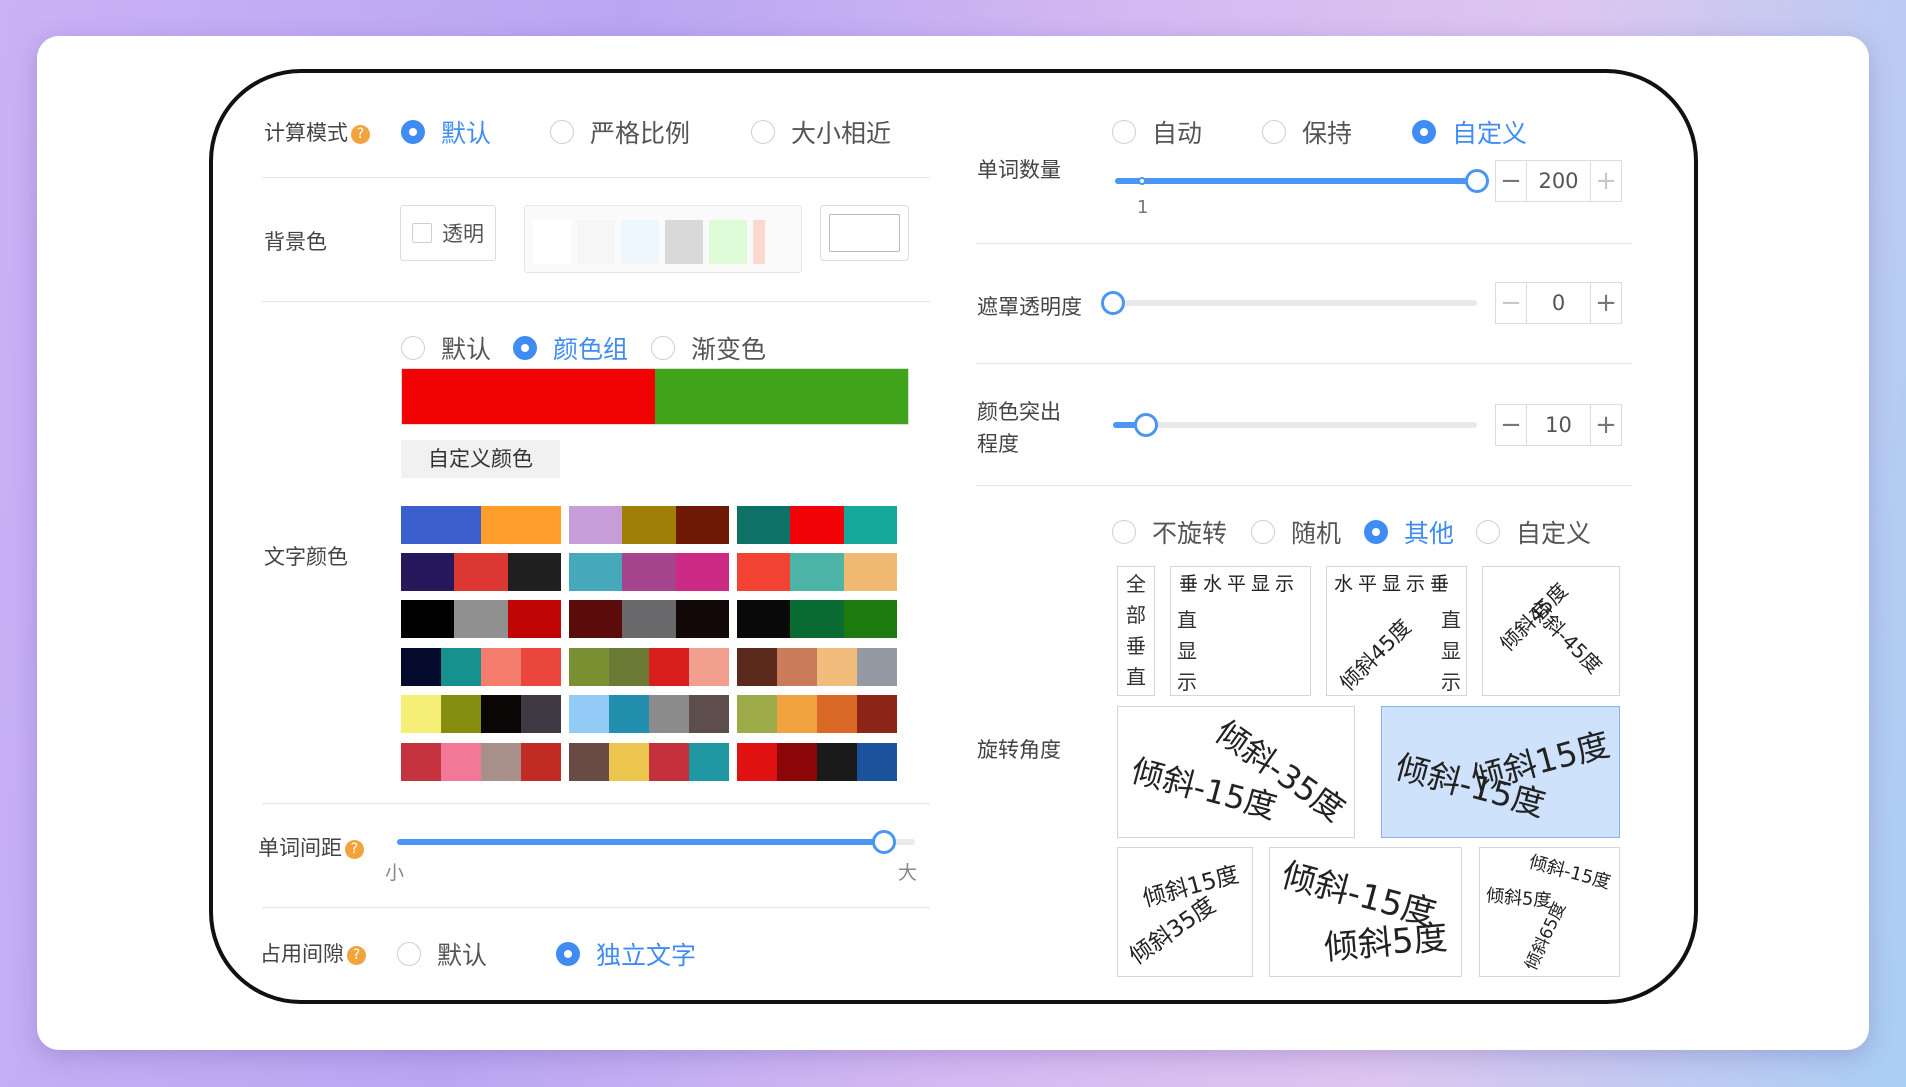 This screenshot has height=1087, width=1906. What do you see at coordinates (1187, 682) in the screenshot?
I see `vertical-char: 示` at bounding box center [1187, 682].